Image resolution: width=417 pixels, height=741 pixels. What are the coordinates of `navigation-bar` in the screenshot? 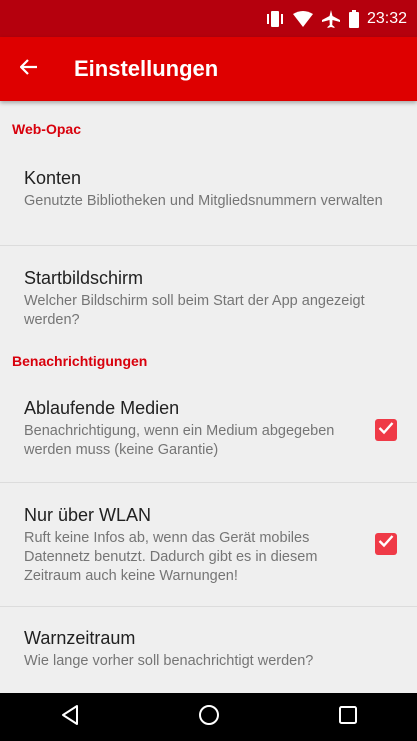 It's located at (208, 717).